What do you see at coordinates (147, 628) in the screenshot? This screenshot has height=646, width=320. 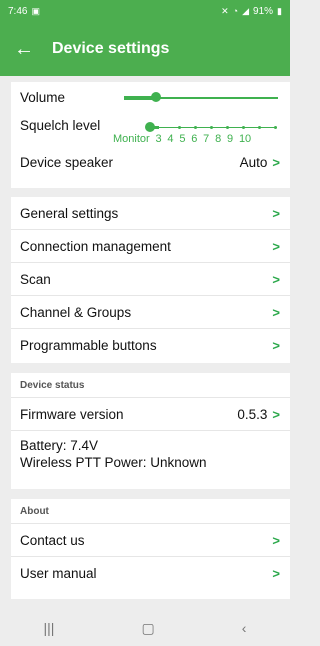 I see `home-icon: ▢` at bounding box center [147, 628].